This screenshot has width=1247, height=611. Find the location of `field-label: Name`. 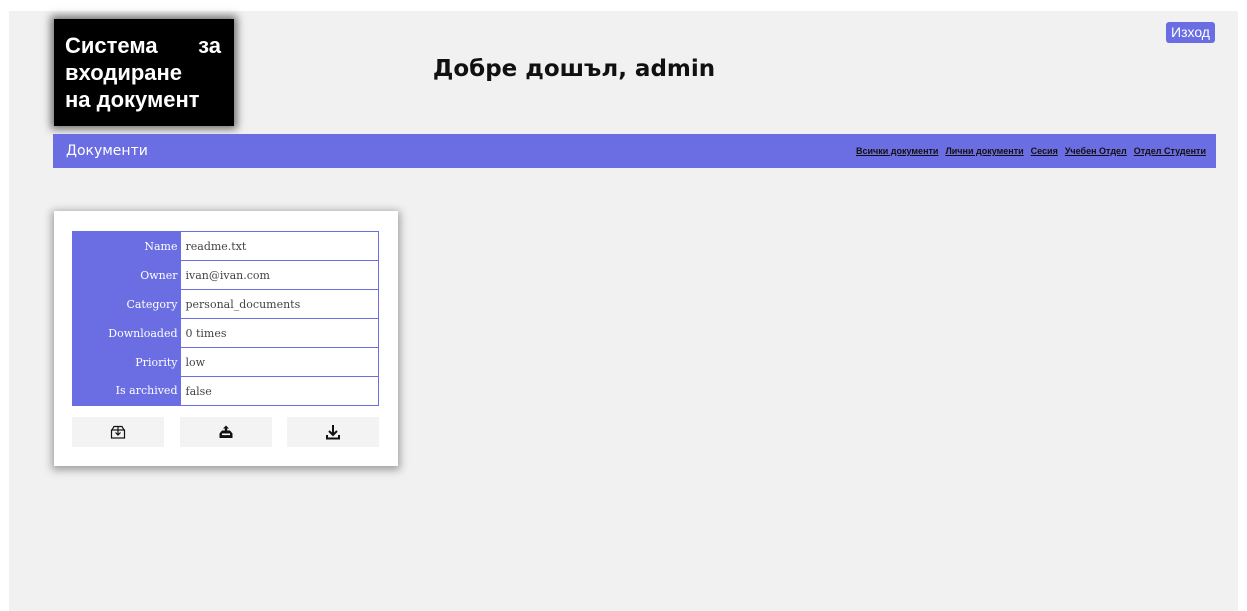

field-label: Name is located at coordinates (126, 246).